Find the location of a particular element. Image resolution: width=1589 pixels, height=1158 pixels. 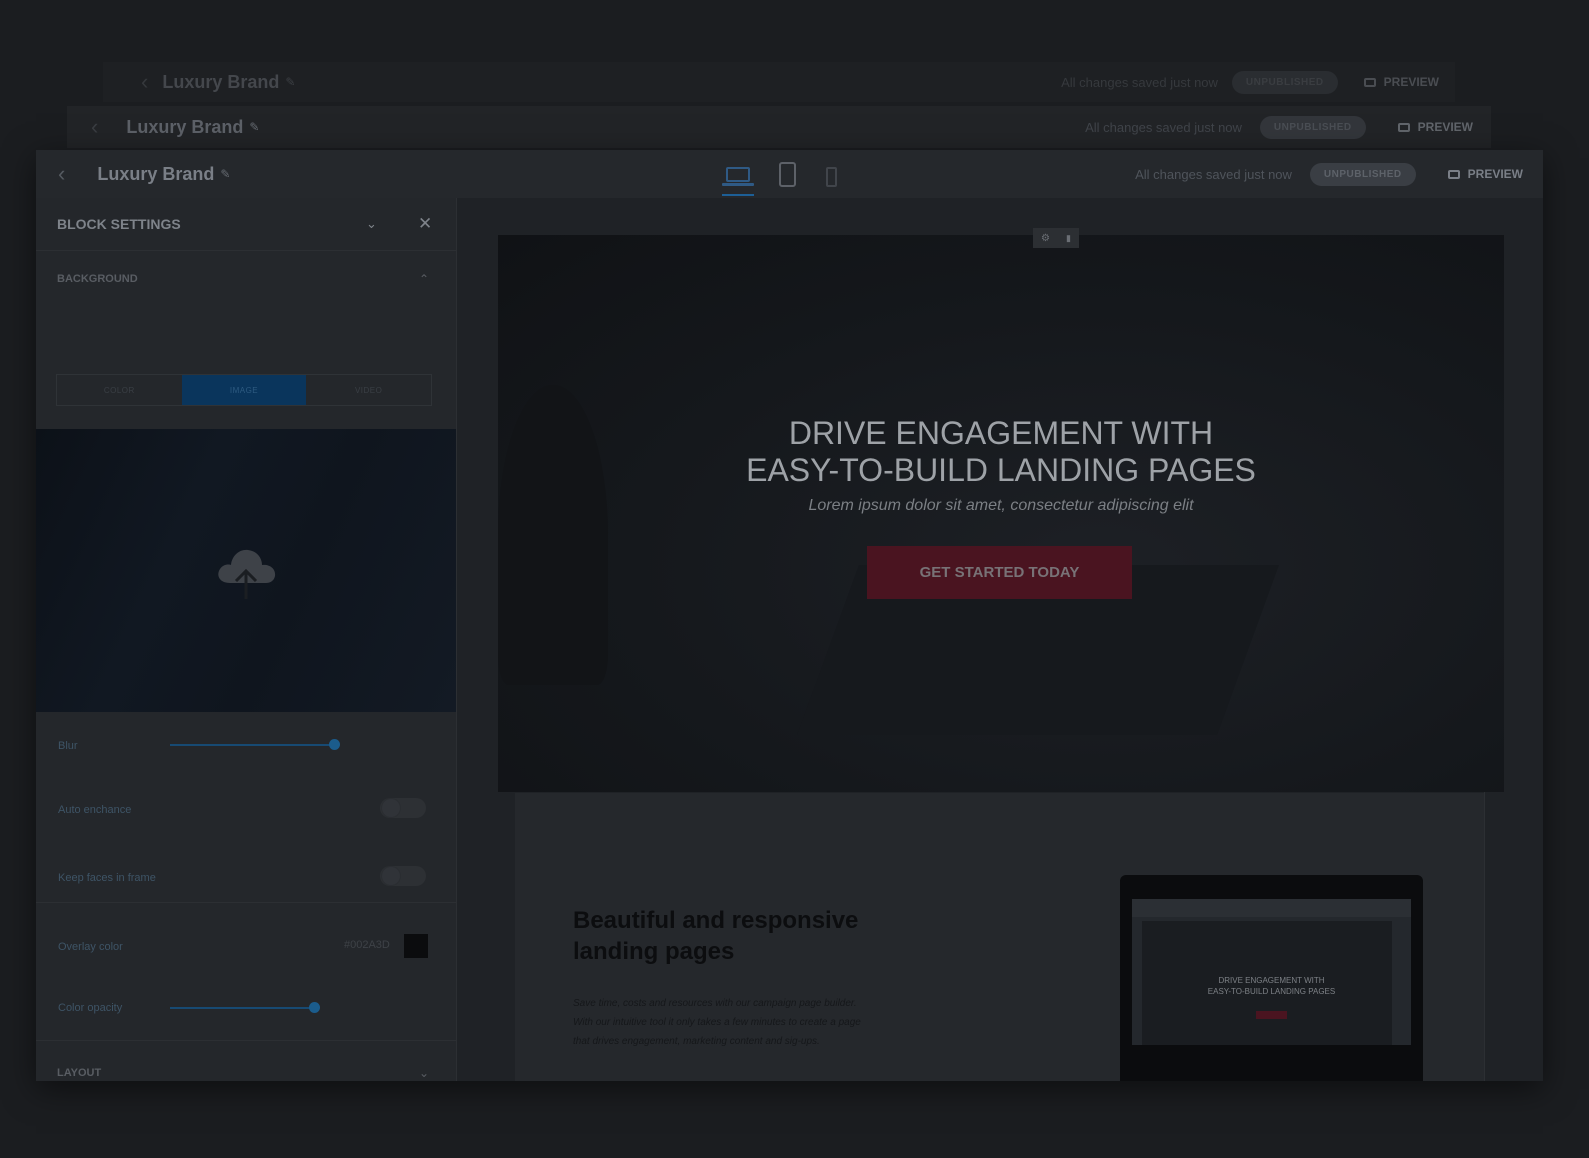

monitor-title-line-2: EASY-TO-BUILD LANDING PAGES is located at coordinates (1271, 991).